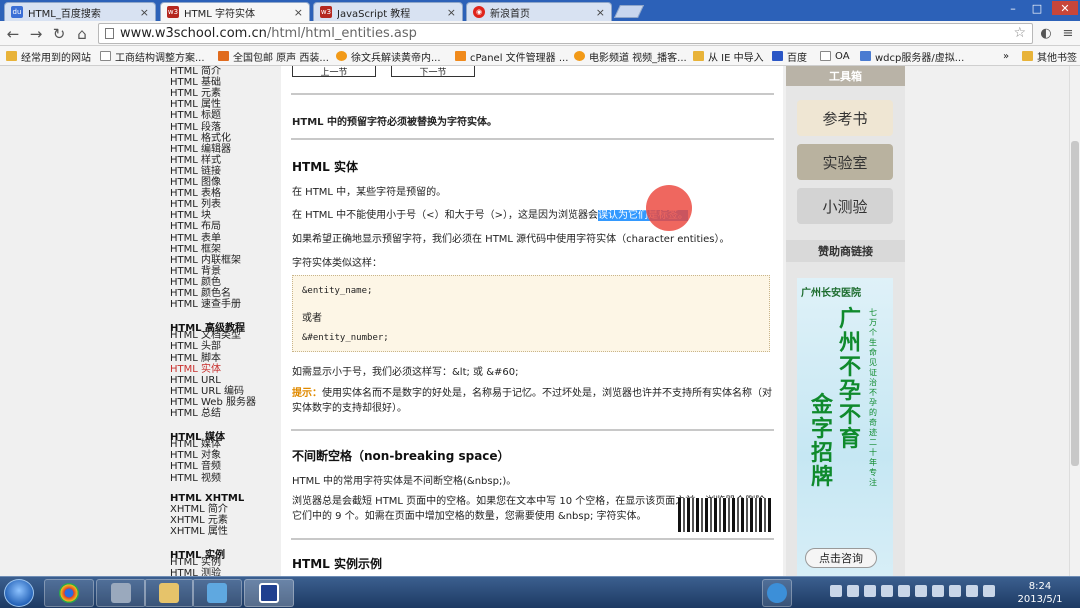  What do you see at coordinates (195, 93) in the screenshot?
I see `sidebar-link: HTML 元素` at bounding box center [195, 93].